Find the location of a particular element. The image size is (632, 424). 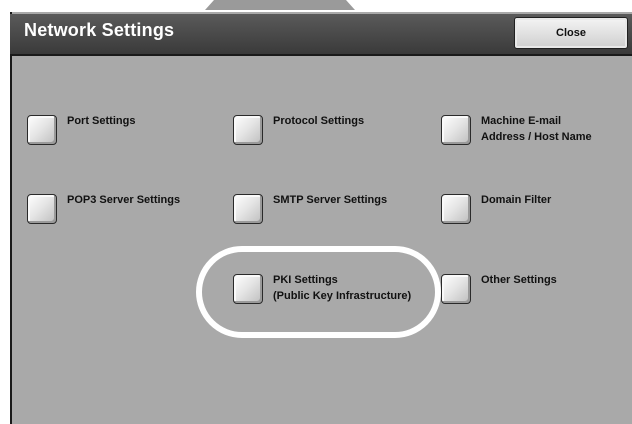

close-button: Close is located at coordinates (571, 33).